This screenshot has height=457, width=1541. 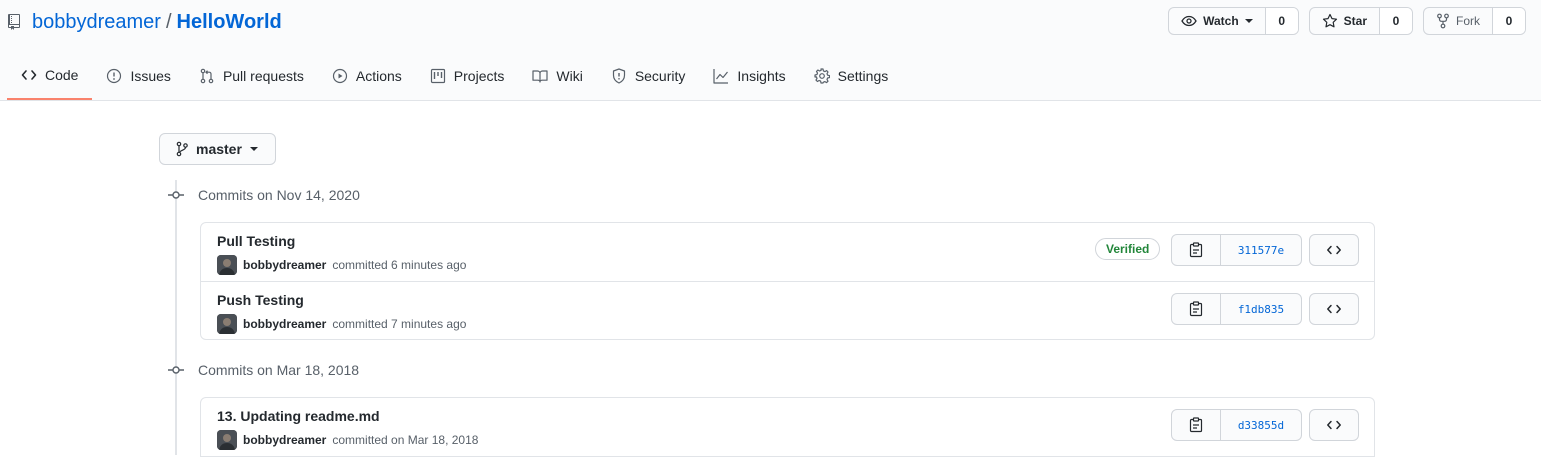 What do you see at coordinates (1261, 425) in the screenshot?
I see `commit-sha-link: d33855d` at bounding box center [1261, 425].